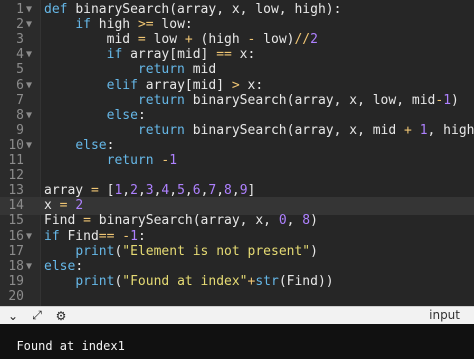  Describe the element at coordinates (185, 281) in the screenshot. I see `code-token: "Found at index"` at that location.